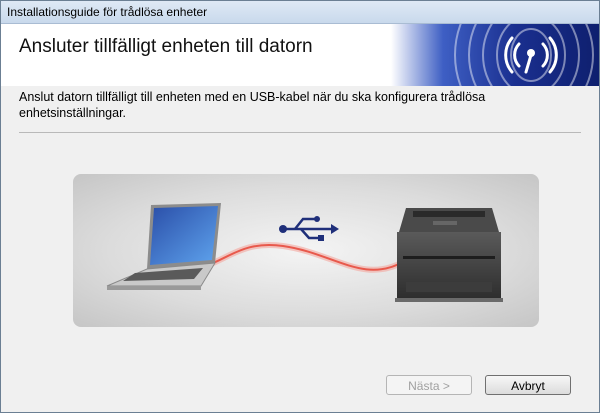 The image size is (600, 413). Describe the element at coordinates (107, 12) in the screenshot. I see `window-title: Installationsguide för trådlösa enheter` at that location.